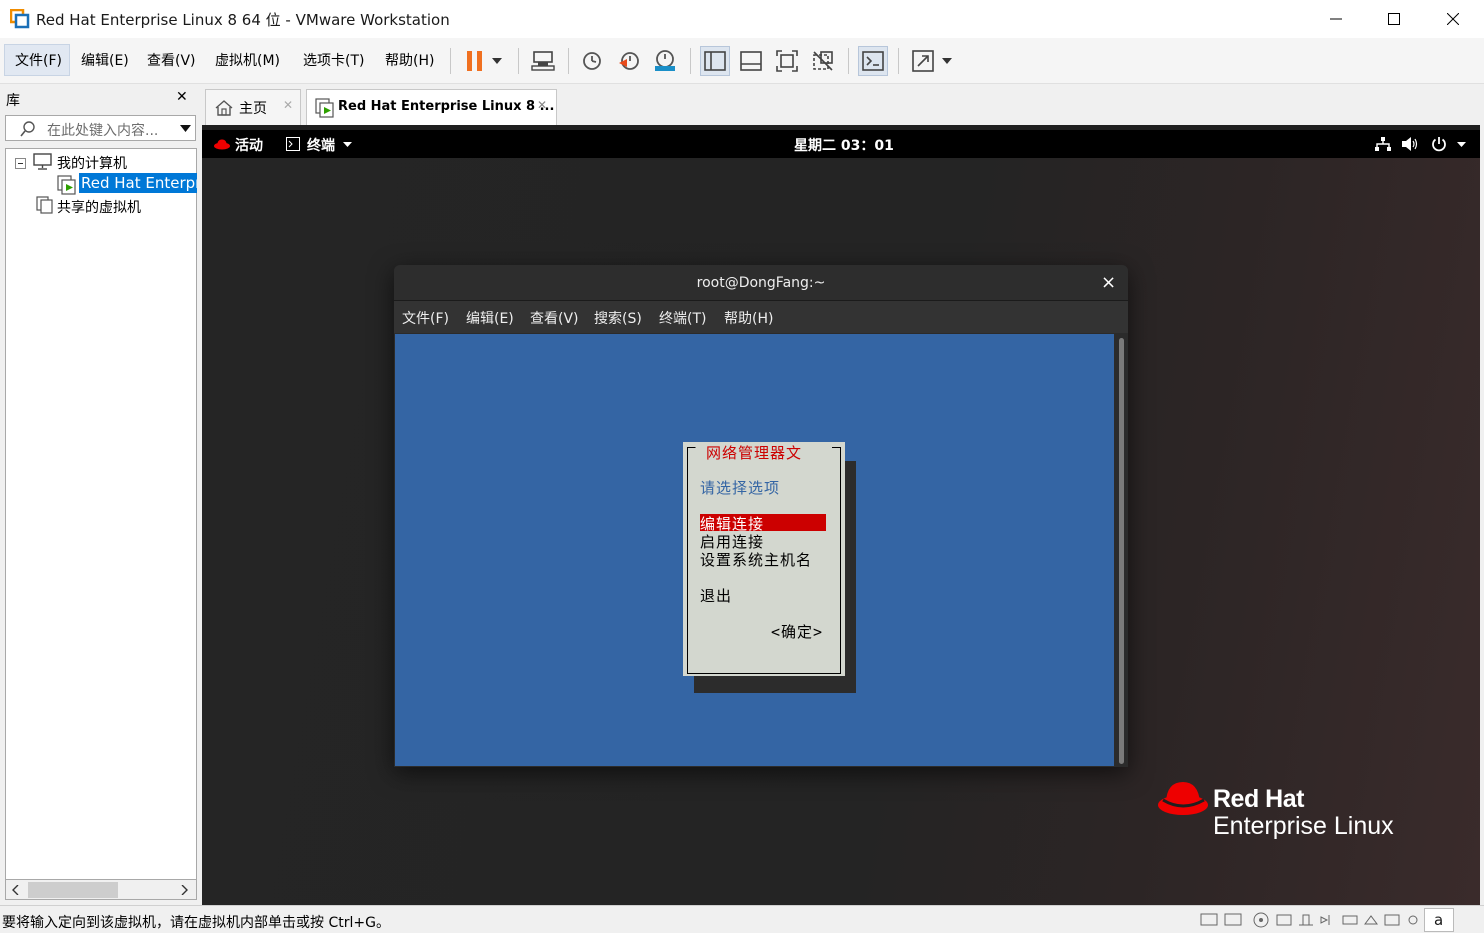 This screenshot has height=933, width=1484. Describe the element at coordinates (1410, 144) in the screenshot. I see `volume-icon` at that location.